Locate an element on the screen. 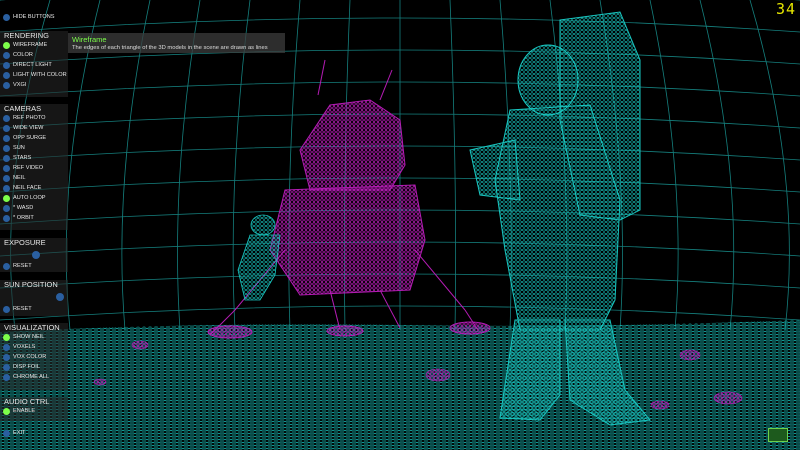 The image size is (800, 450). exit-button is located at coordinates (6, 433).